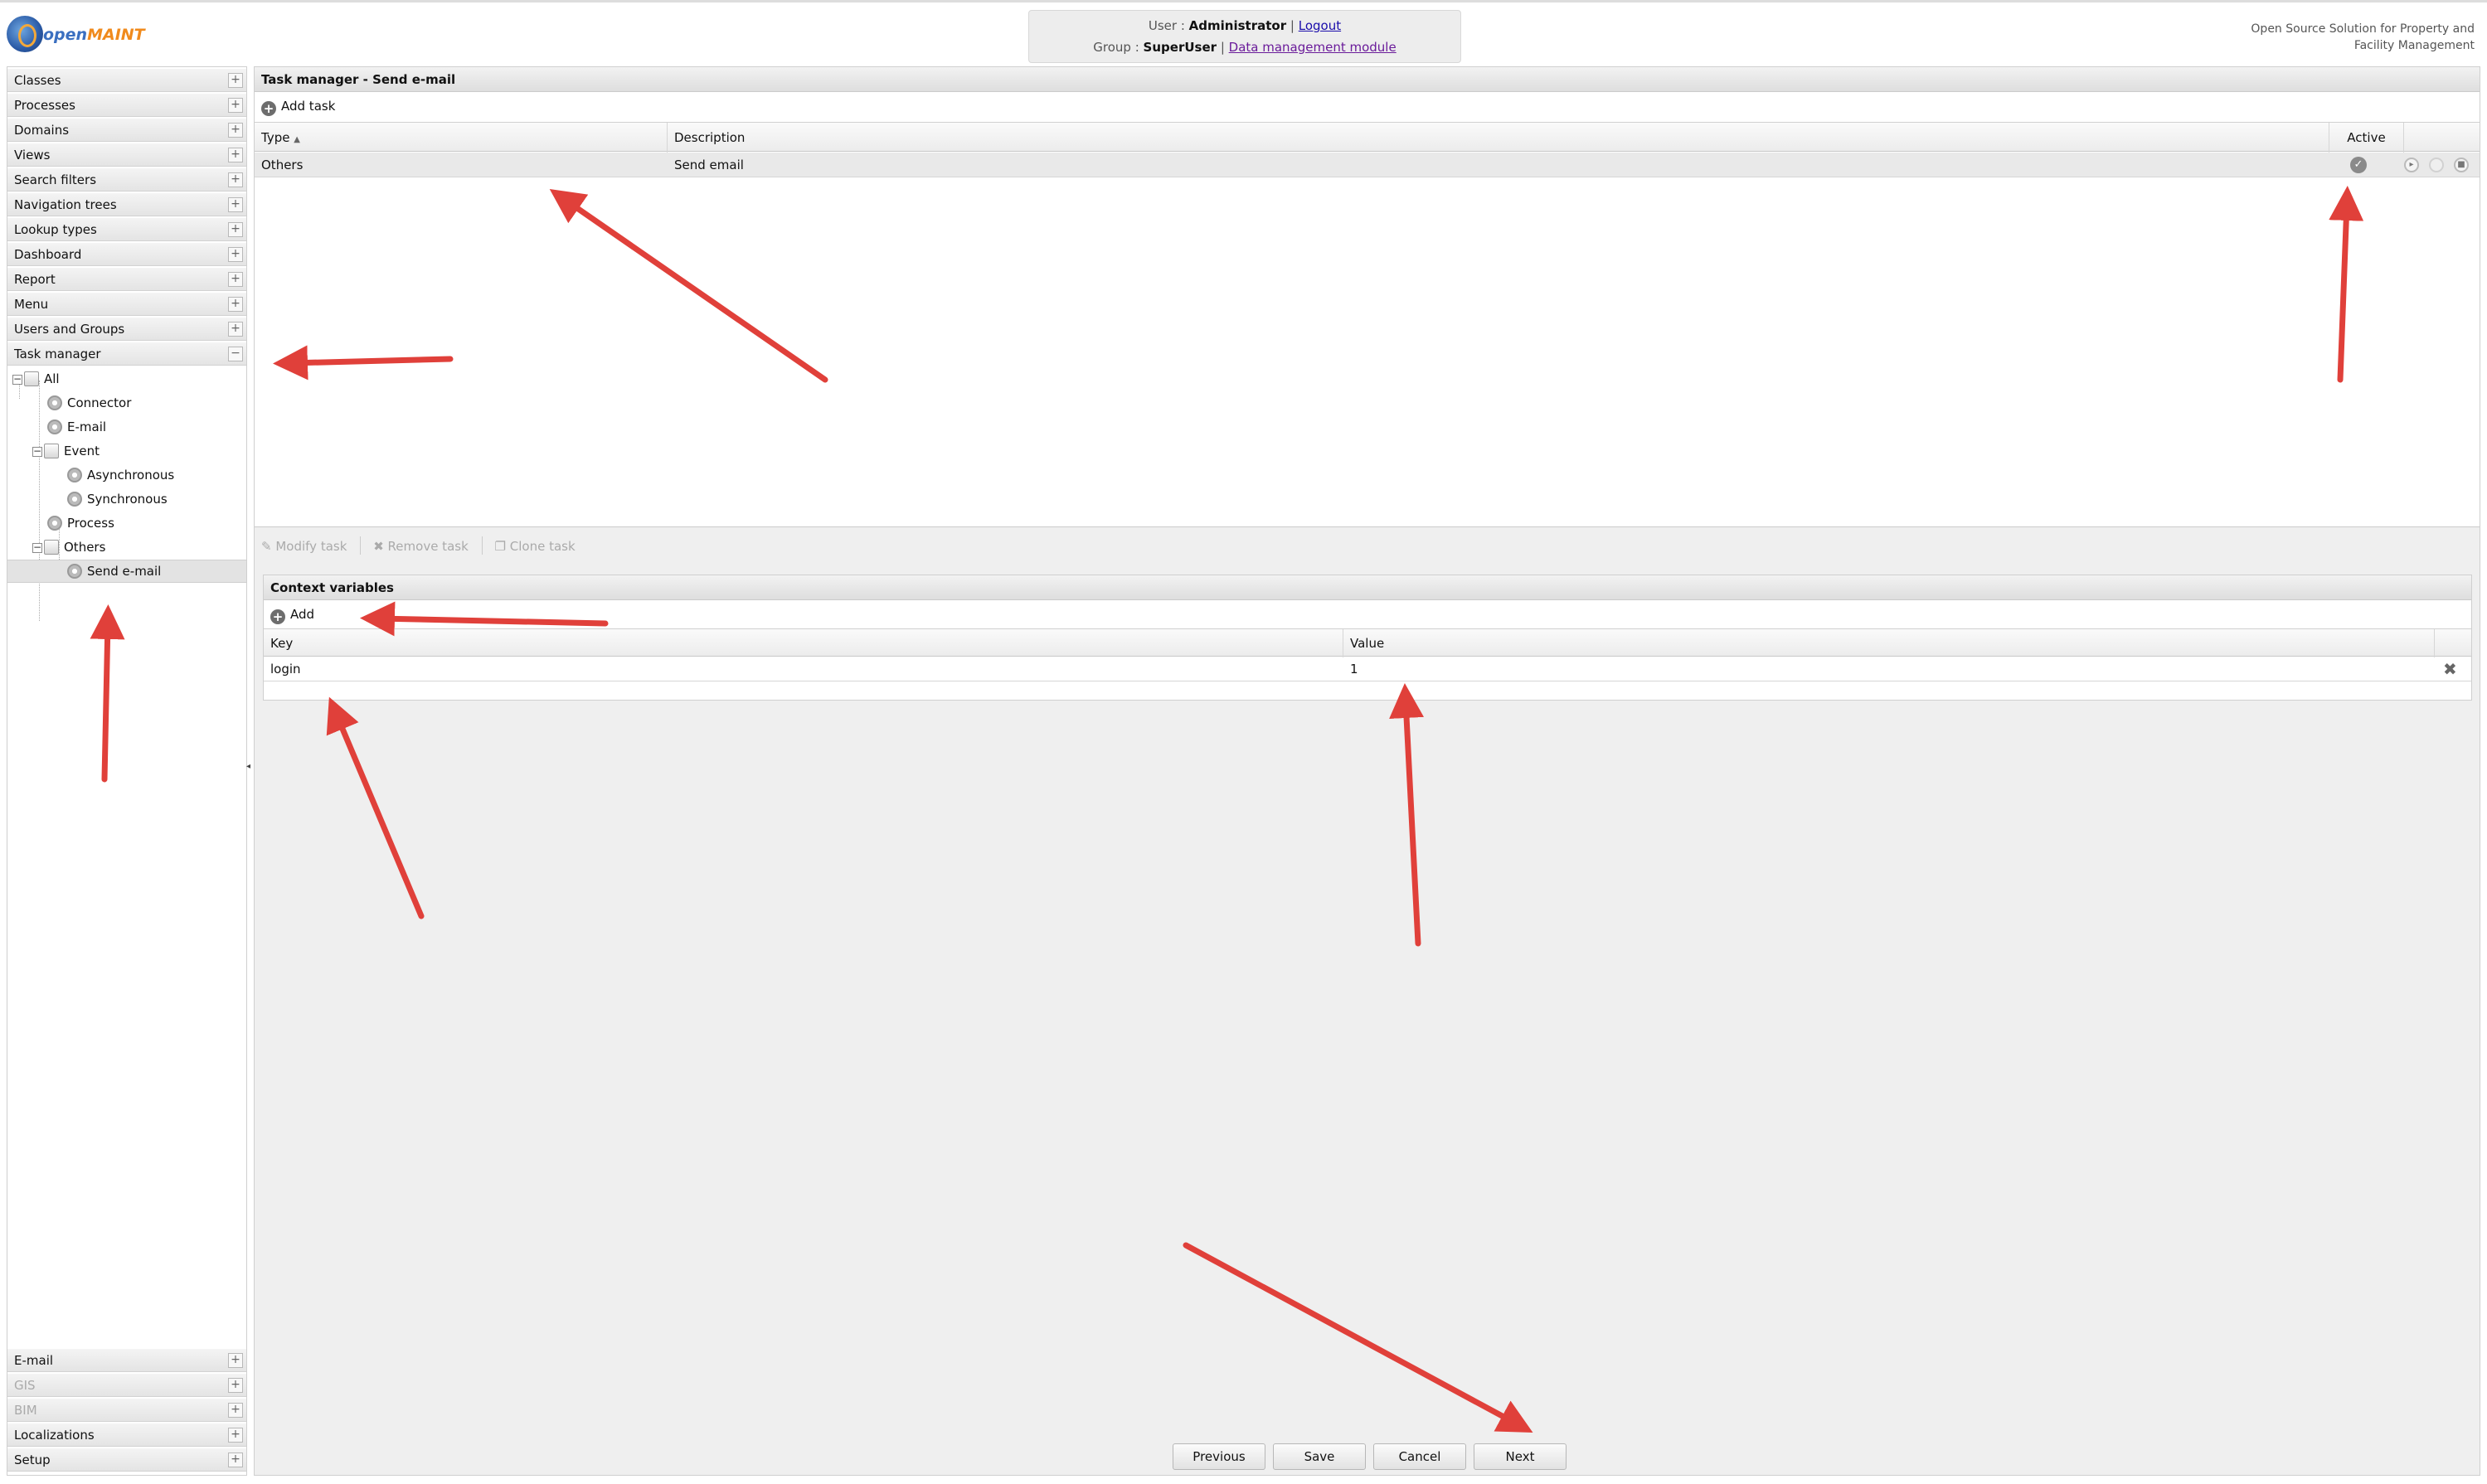 This screenshot has width=2487, height=1484. What do you see at coordinates (39, 501) in the screenshot?
I see `tree-line` at bounding box center [39, 501].